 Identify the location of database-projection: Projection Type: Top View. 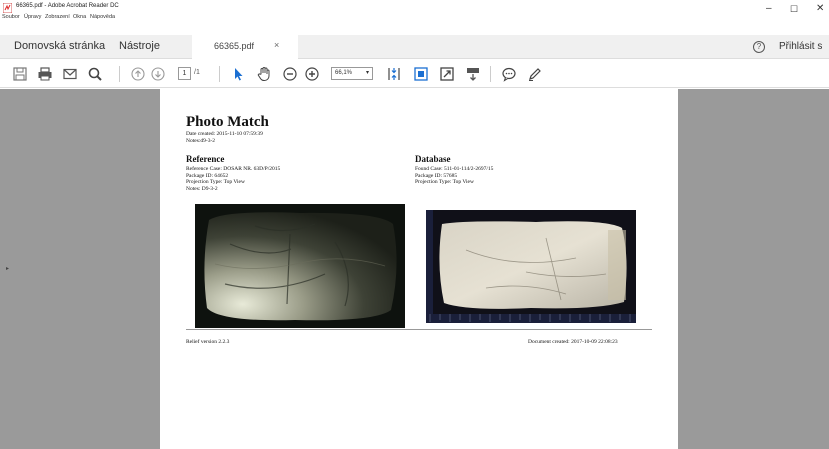
(444, 182).